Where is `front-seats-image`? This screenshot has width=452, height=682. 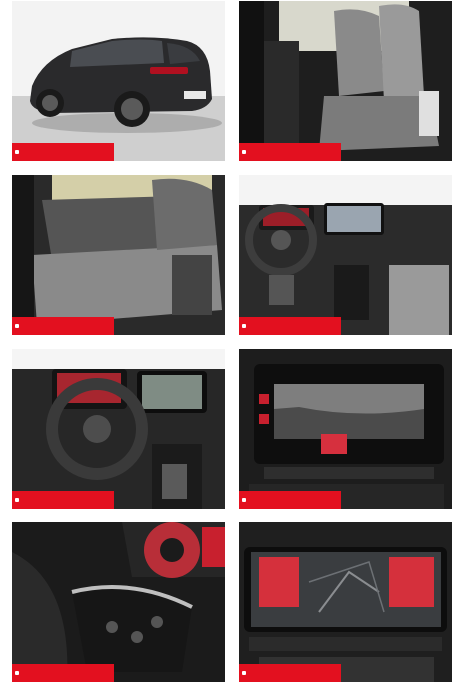 front-seats-image is located at coordinates (345, 81).